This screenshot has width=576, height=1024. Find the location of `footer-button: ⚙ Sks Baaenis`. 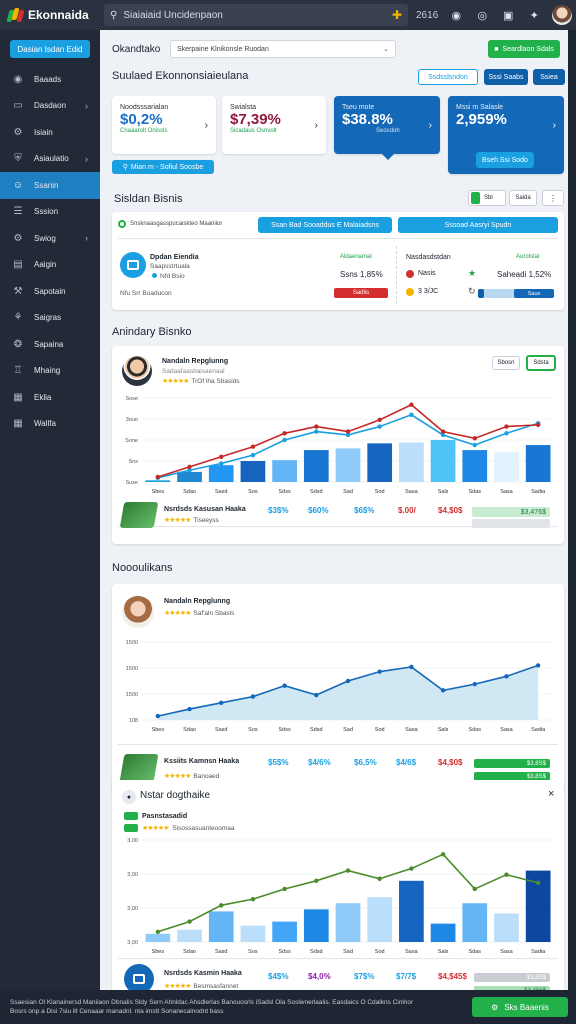

footer-button: ⚙ Sks Baaenis is located at coordinates (520, 1007).